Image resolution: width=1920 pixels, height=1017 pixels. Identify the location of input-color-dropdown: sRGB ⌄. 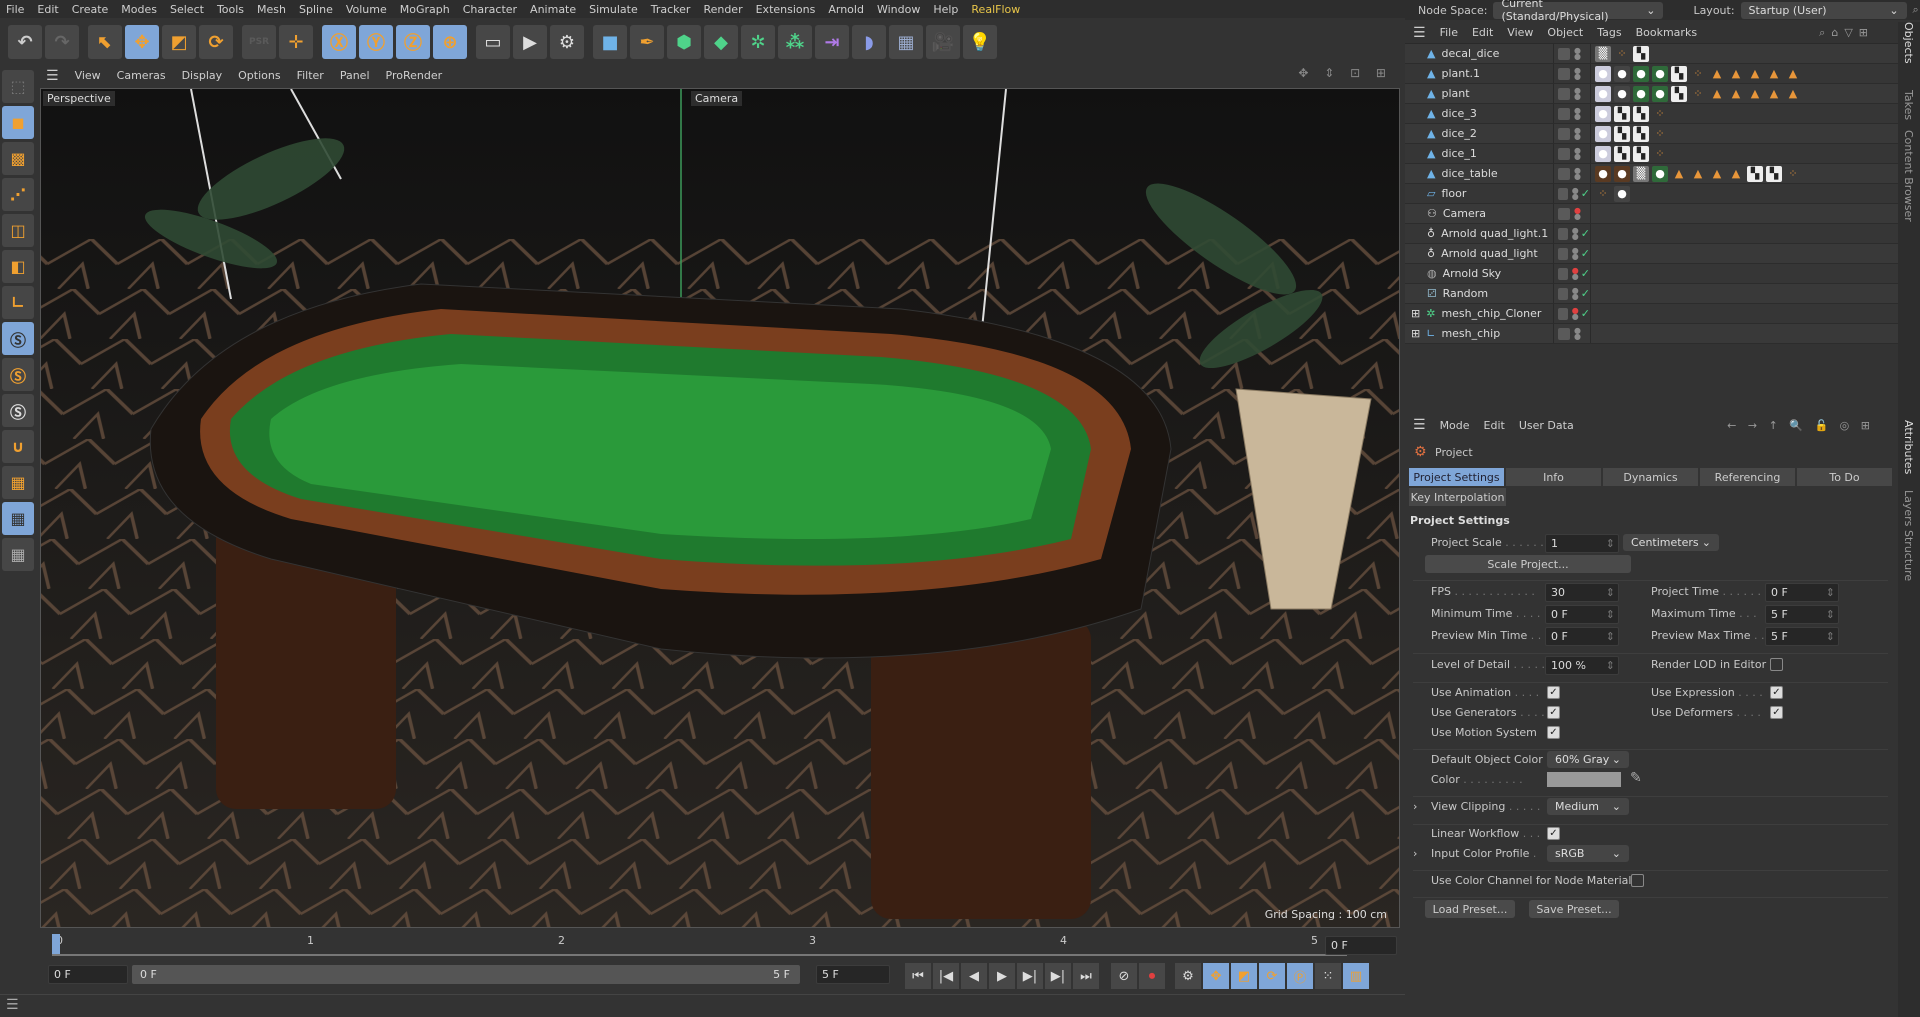
(1588, 853).